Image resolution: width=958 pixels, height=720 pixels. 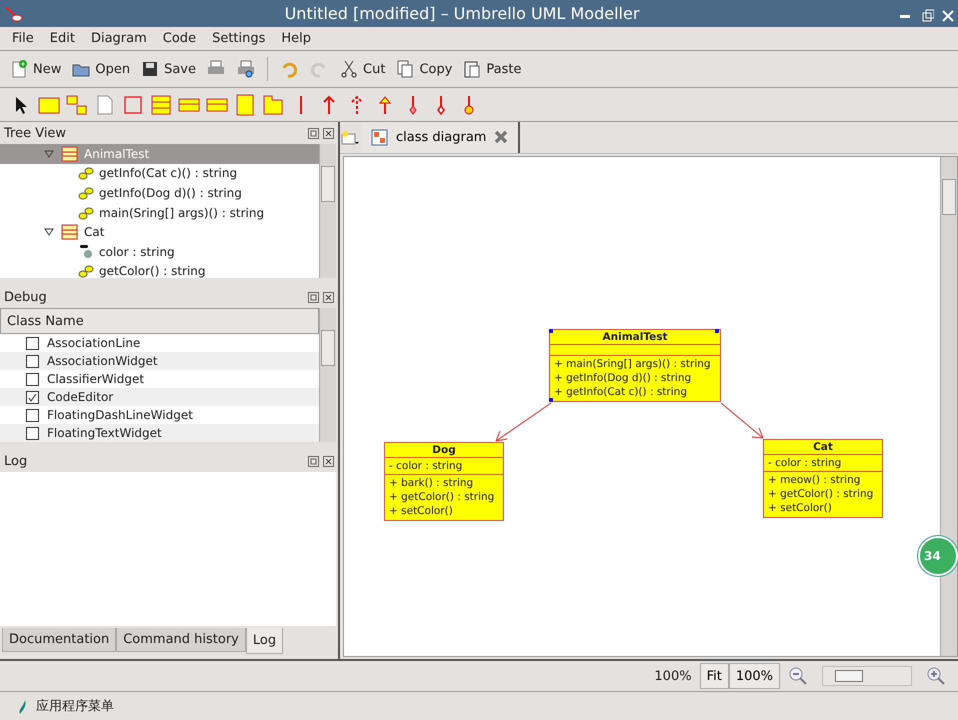 I want to click on panel-tab: Command history, so click(x=181, y=640).